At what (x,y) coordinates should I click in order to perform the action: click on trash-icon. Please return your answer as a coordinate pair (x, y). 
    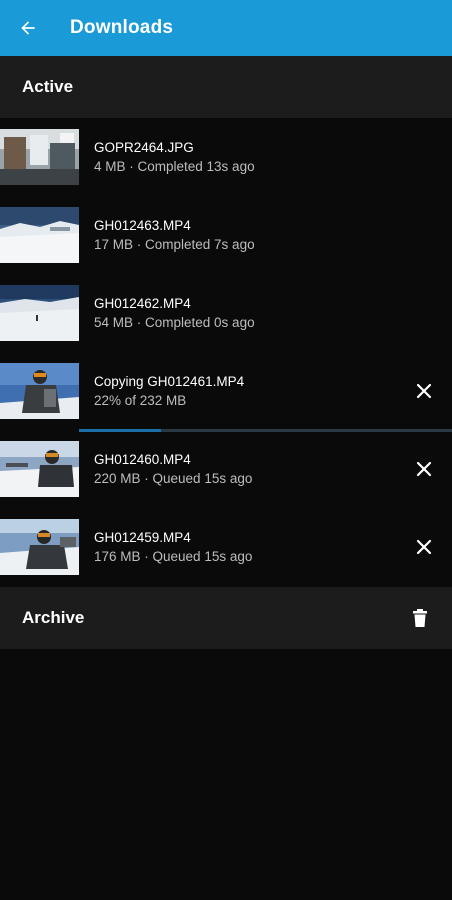
    Looking at the image, I should click on (420, 618).